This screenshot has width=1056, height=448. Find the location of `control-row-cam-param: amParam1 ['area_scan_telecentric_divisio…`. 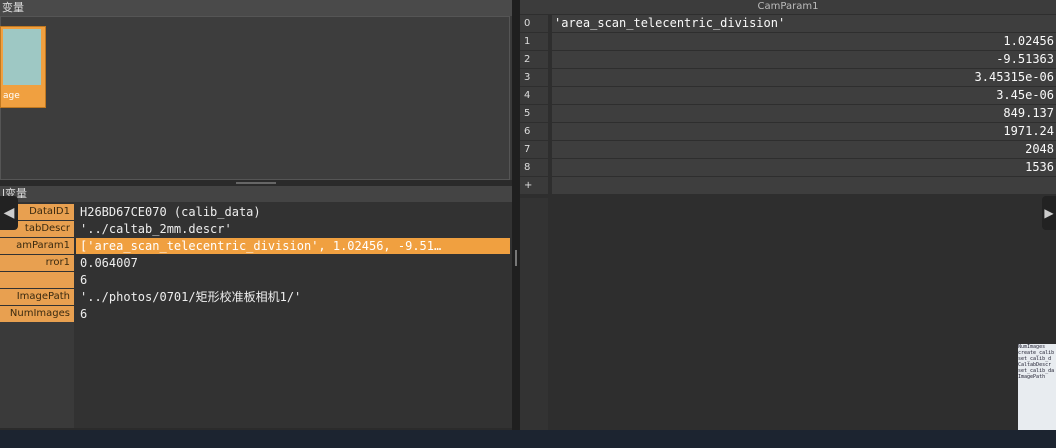

control-row-cam-param: amParam1 ['area_scan_telecentric_divisio… is located at coordinates (256, 246).